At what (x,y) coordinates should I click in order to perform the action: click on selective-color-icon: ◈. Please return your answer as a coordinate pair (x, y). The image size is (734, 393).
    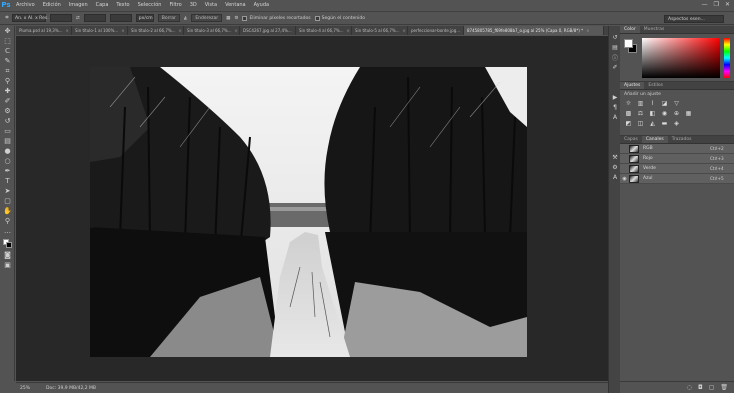
    Looking at the image, I should click on (676, 123).